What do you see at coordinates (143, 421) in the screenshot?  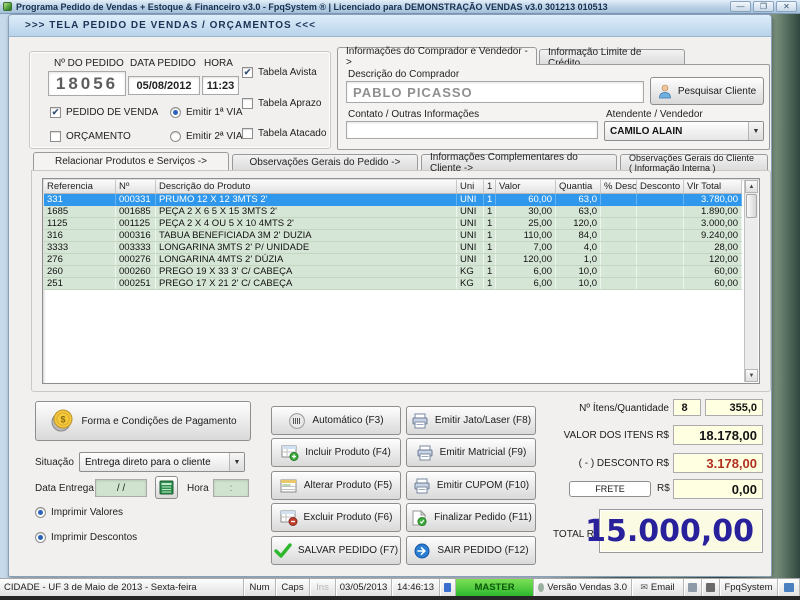 I see `forma-pagamento-button: $ Forma e Condições de Pagamento` at bounding box center [143, 421].